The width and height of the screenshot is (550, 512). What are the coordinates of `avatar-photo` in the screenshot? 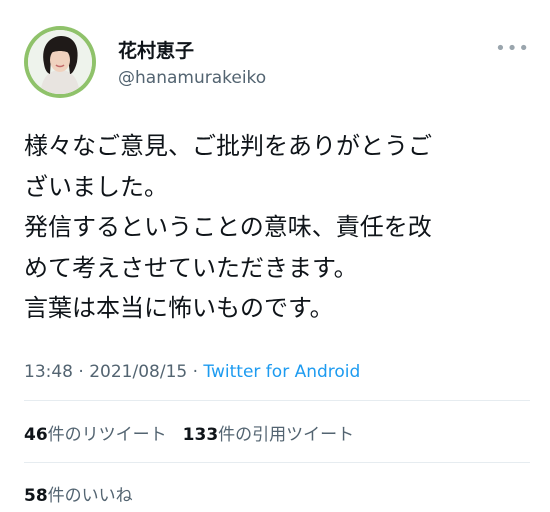 It's located at (60, 62).